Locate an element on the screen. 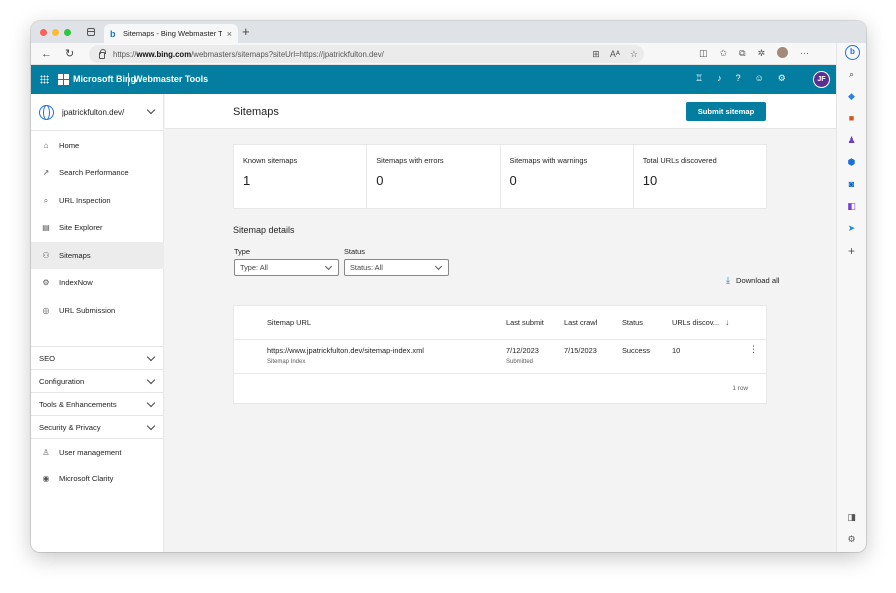 The width and height of the screenshot is (896, 593). stat-value: 0 is located at coordinates (513, 180).